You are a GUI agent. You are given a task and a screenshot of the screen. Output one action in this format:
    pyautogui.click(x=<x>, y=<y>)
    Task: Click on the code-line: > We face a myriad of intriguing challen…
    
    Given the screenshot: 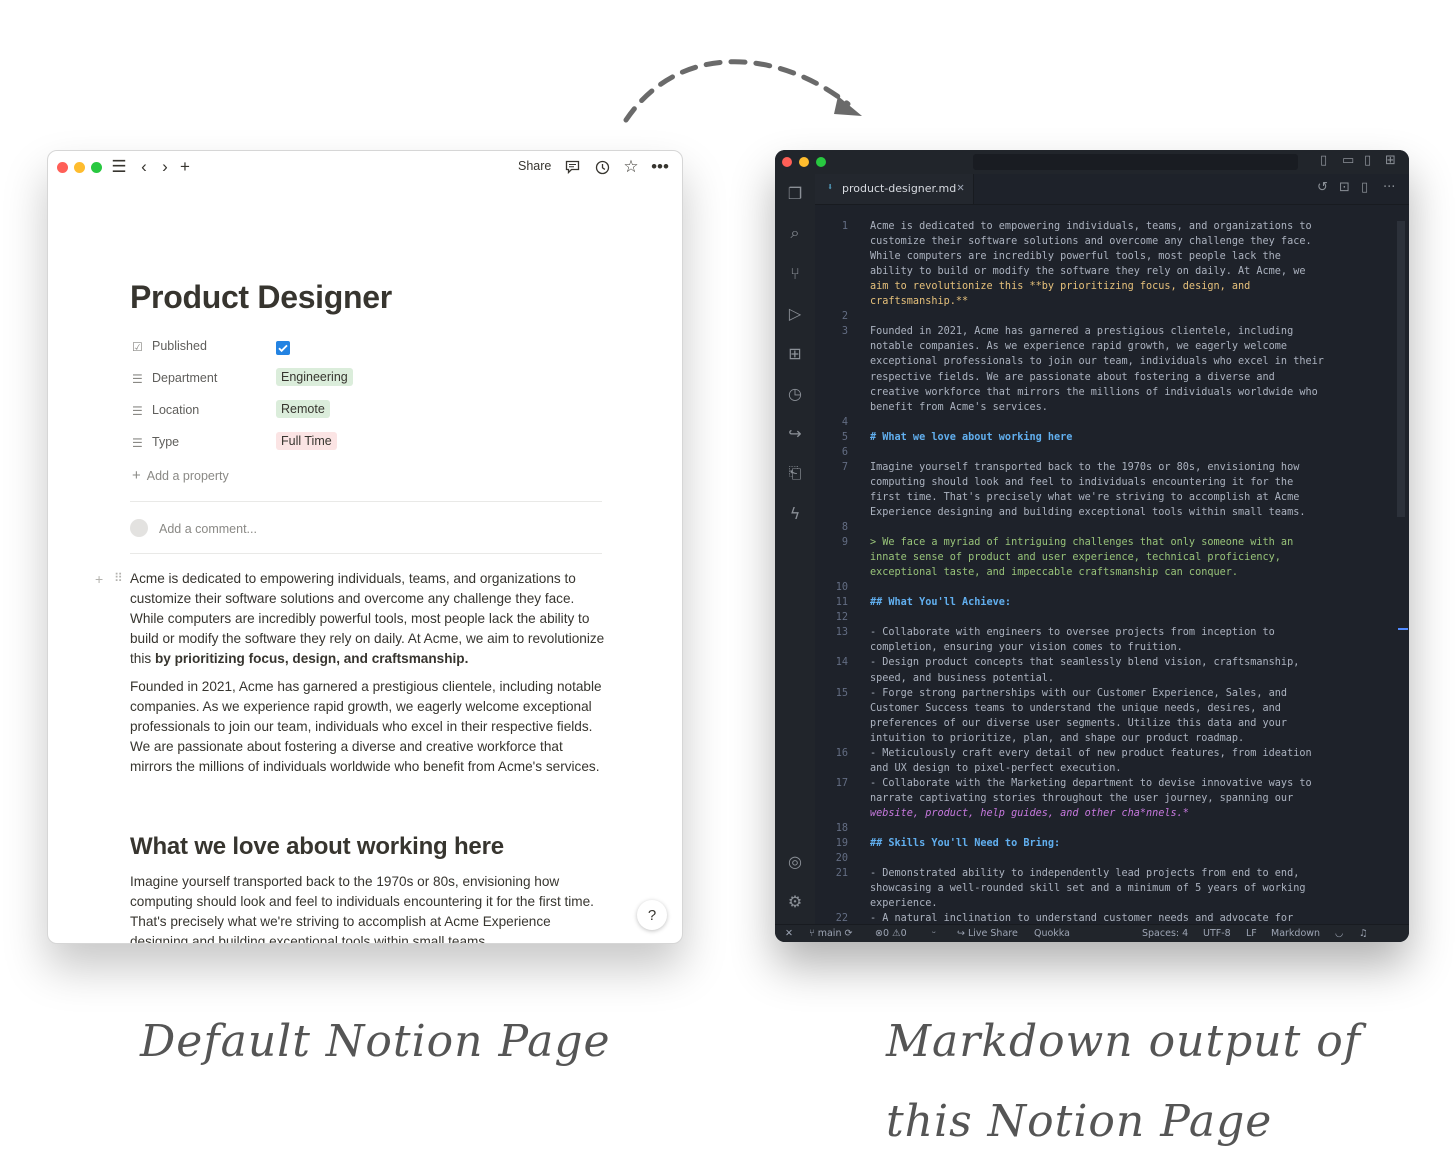 What is the action you would take?
    pyautogui.click(x=1081, y=542)
    